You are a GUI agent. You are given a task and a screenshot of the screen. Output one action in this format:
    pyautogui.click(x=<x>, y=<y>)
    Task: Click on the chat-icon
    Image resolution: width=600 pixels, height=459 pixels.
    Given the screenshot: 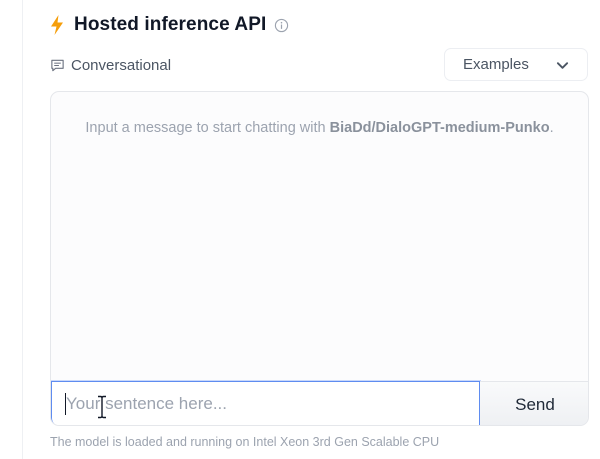 What is the action you would take?
    pyautogui.click(x=57, y=65)
    